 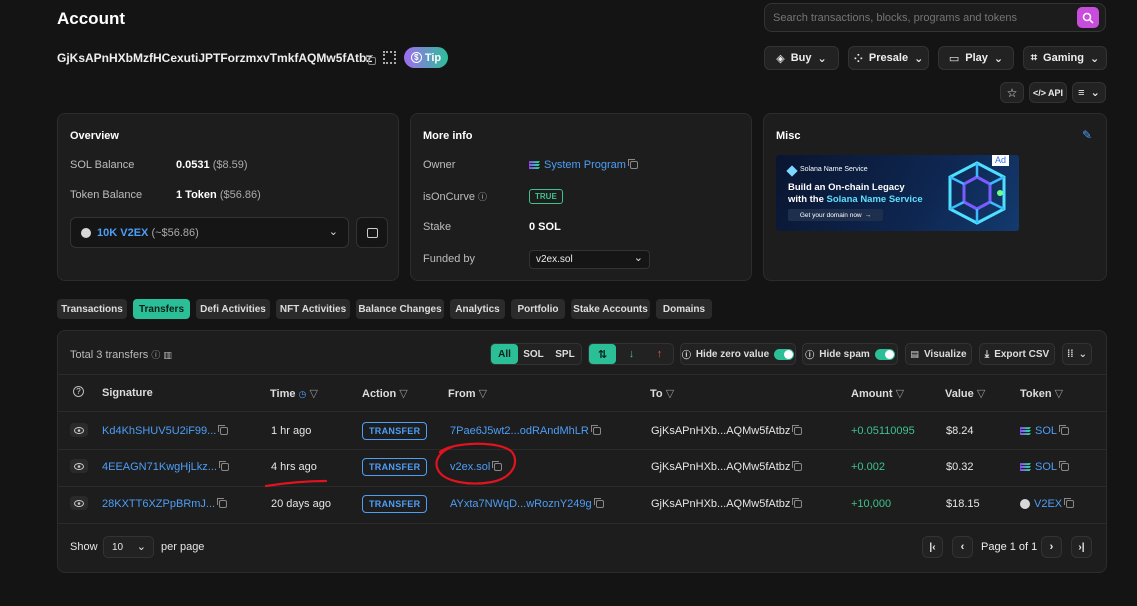 What do you see at coordinates (400, 309) in the screenshot?
I see `tab-balance-changes: Balance Changes` at bounding box center [400, 309].